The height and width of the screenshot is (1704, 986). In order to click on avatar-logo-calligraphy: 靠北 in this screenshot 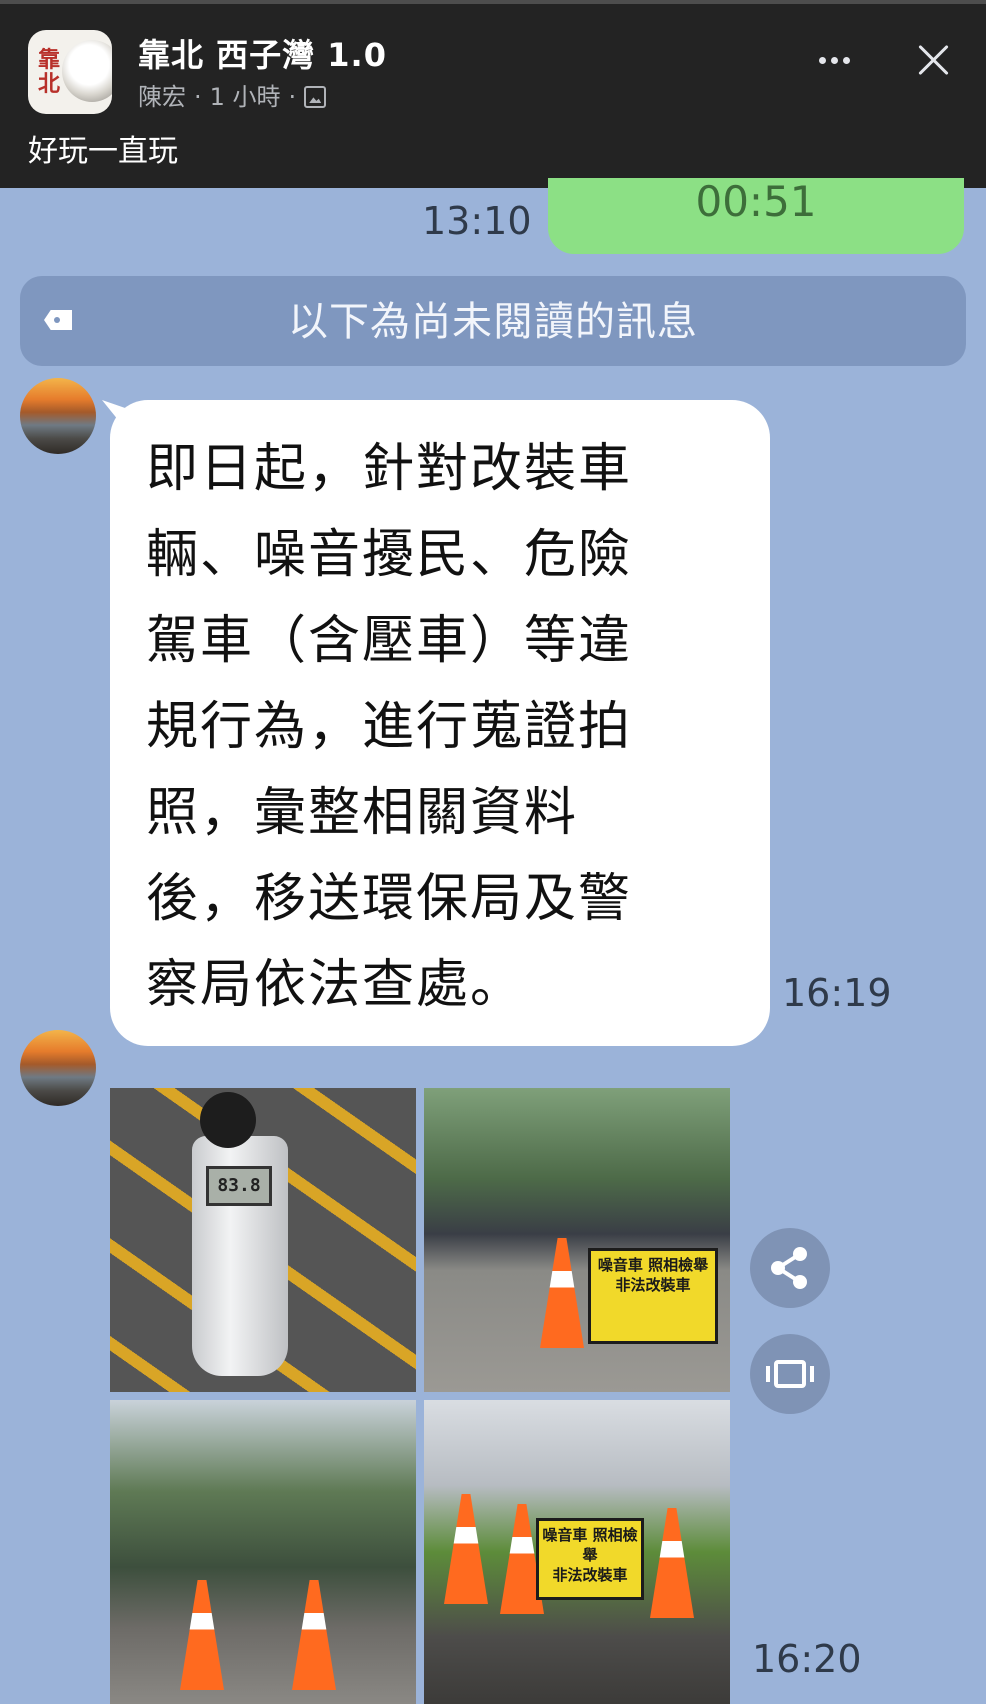, I will do `click(48, 72)`.